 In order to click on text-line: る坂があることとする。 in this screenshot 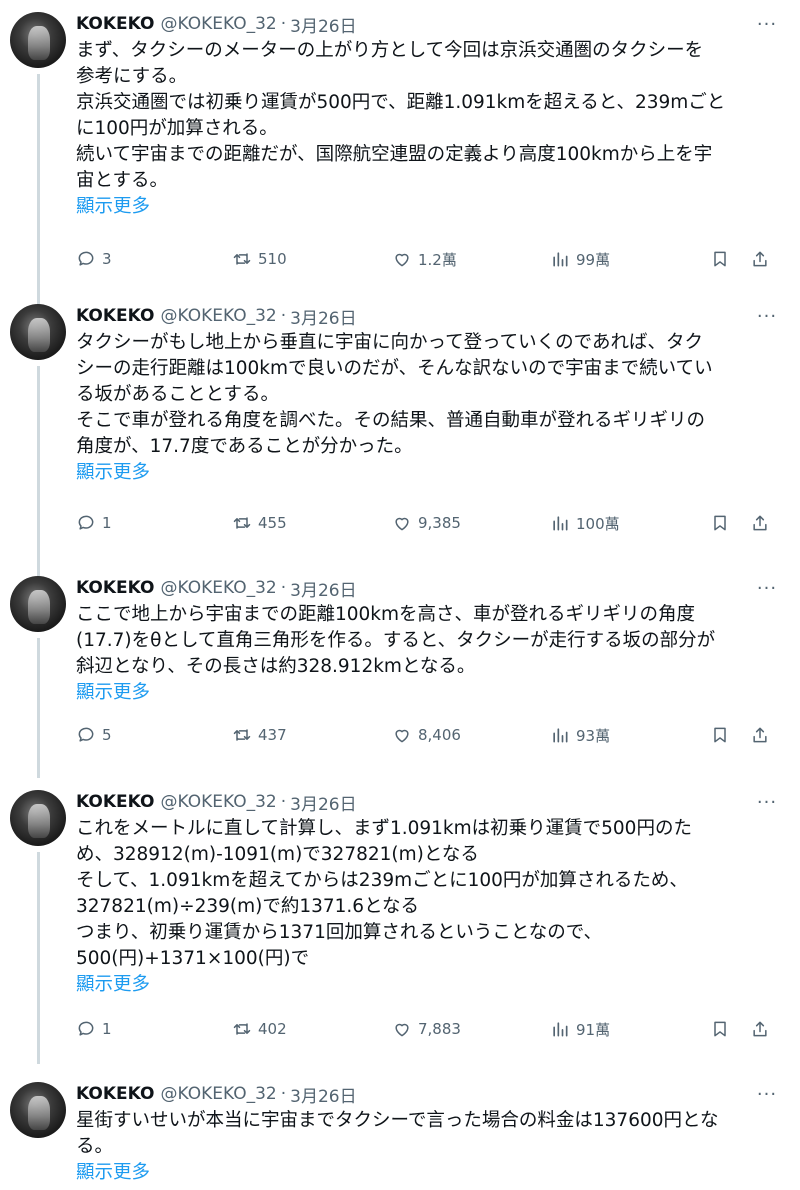, I will do `click(177, 394)`.